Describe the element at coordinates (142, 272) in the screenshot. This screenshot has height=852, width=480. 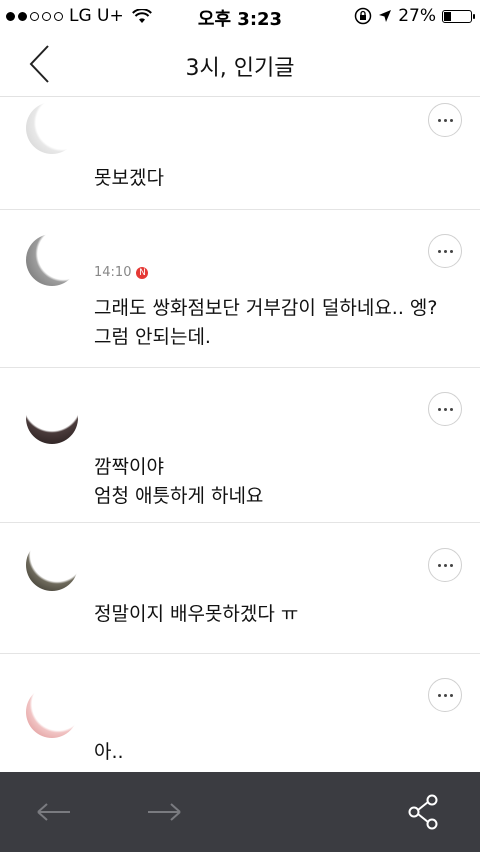
I see `badge-icon: N` at that location.